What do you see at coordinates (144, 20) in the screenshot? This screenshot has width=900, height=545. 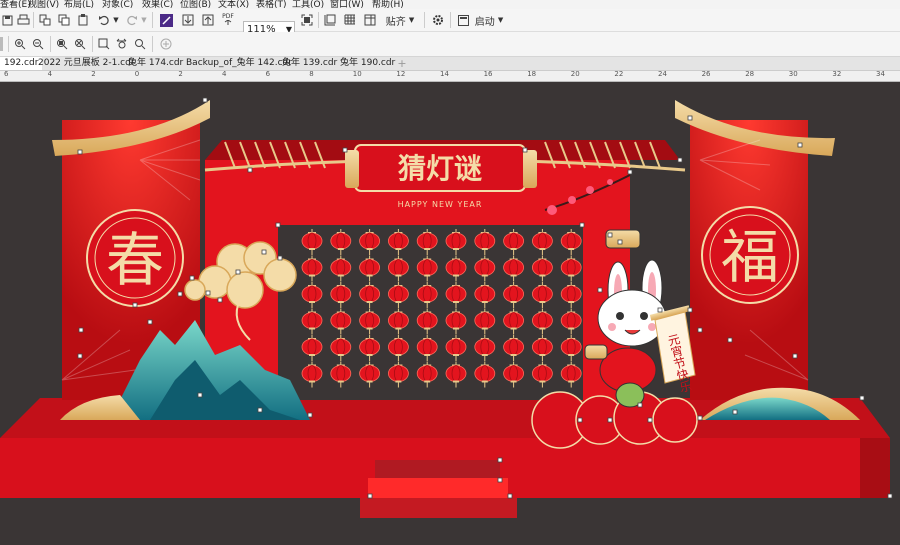 I see `redo-dropdown-icon: ▼` at bounding box center [144, 20].